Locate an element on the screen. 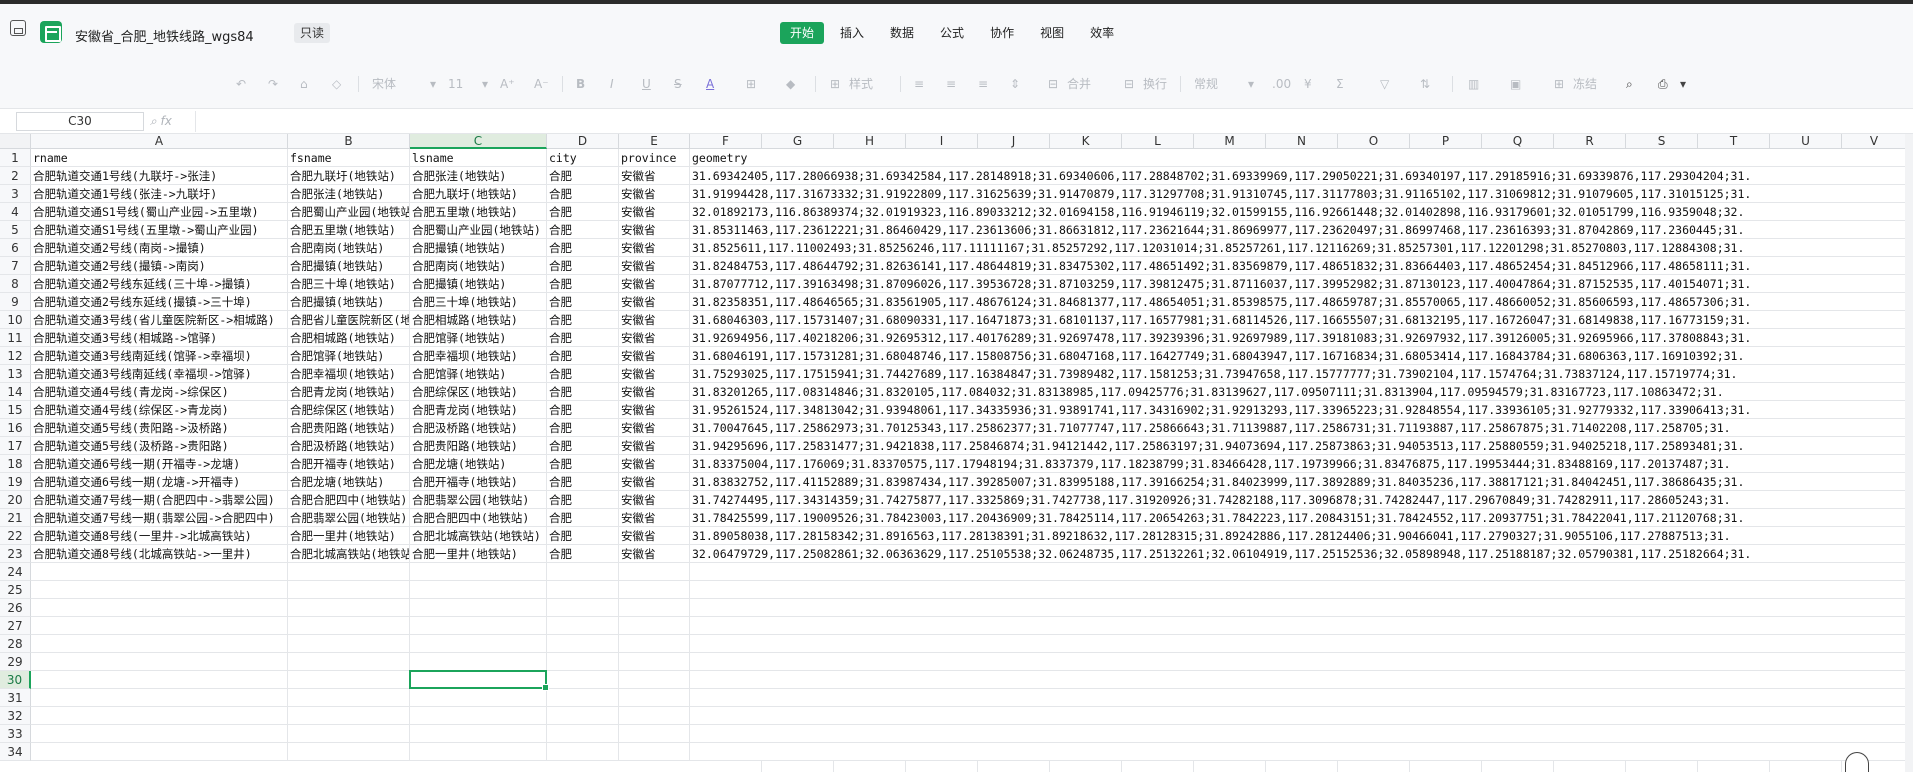 The image size is (1913, 772). cell: 合肥综保区(地铁站) is located at coordinates (349, 410).